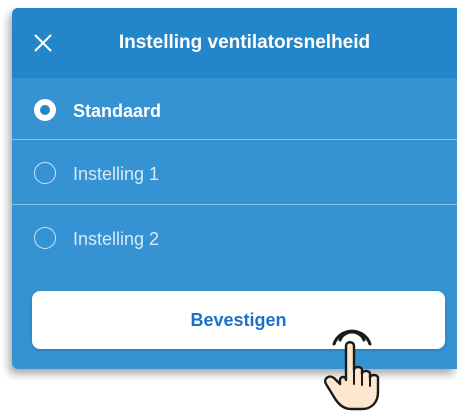 This screenshot has width=457, height=411. What do you see at coordinates (116, 239) in the screenshot?
I see `option-label: Instelling 2` at bounding box center [116, 239].